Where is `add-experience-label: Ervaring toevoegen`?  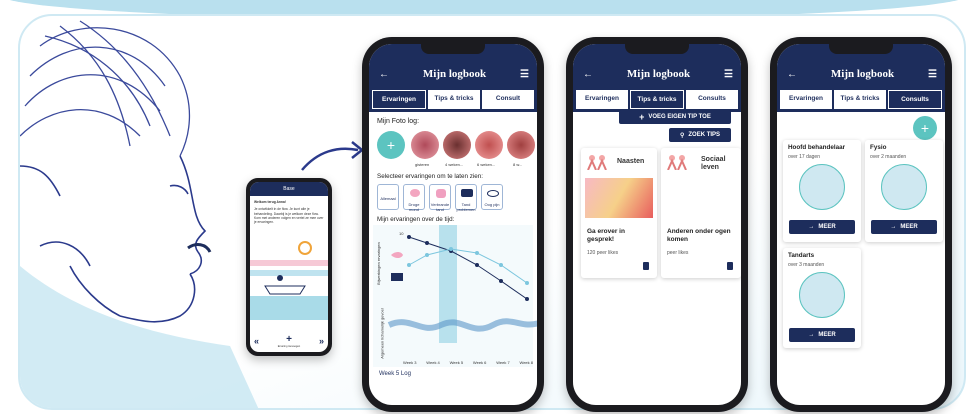 add-experience-label: Ervaring toevoegen is located at coordinates (289, 346).